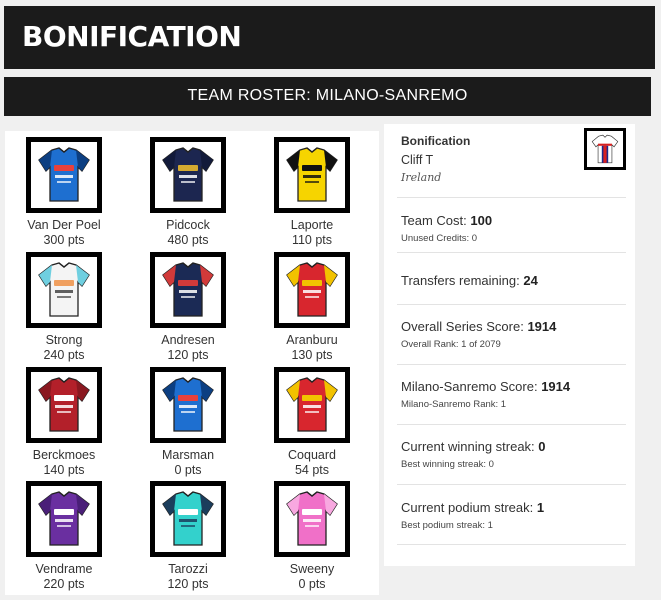 The width and height of the screenshot is (661, 600). What do you see at coordinates (460, 280) in the screenshot?
I see `transfers-label: Transfers remaining:` at bounding box center [460, 280].